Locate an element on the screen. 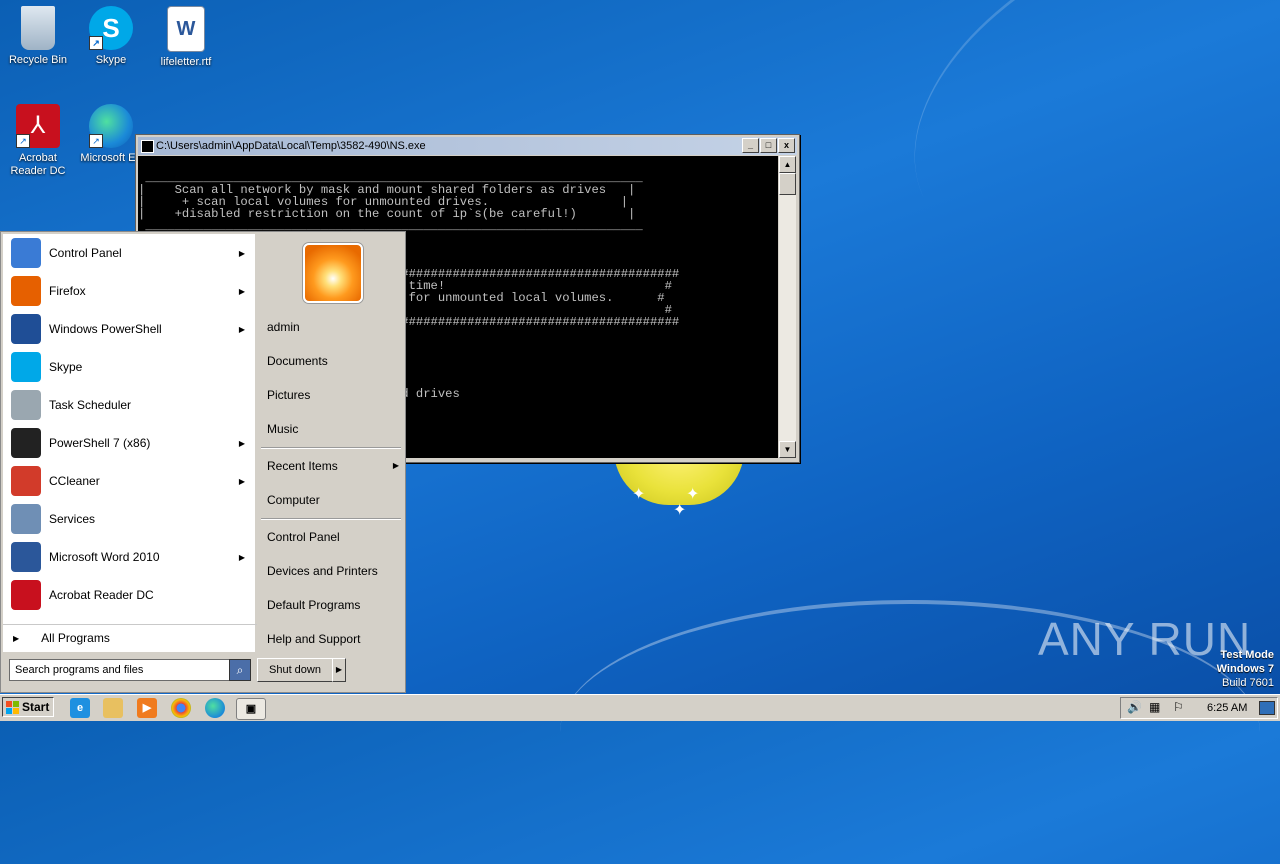 This screenshot has width=1280, height=864. program-item: Task Scheduler is located at coordinates (129, 405).